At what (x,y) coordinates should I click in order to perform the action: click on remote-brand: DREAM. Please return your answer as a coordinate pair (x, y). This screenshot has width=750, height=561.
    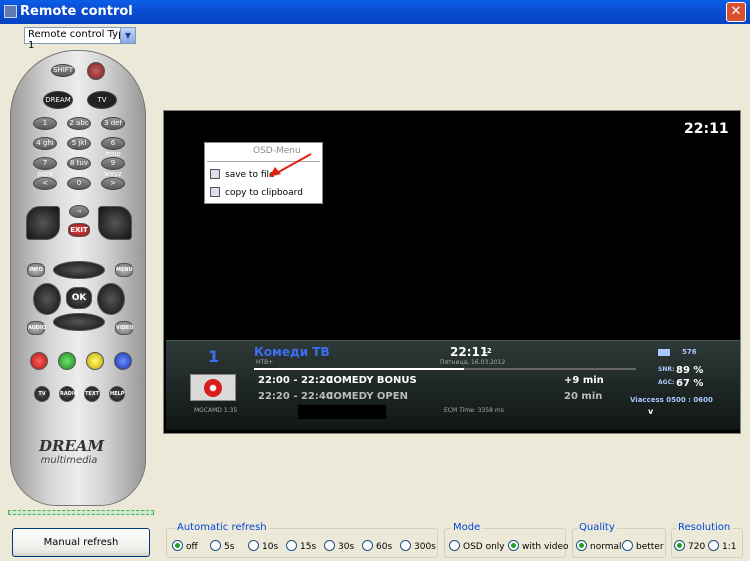
    Looking at the image, I should click on (72, 446).